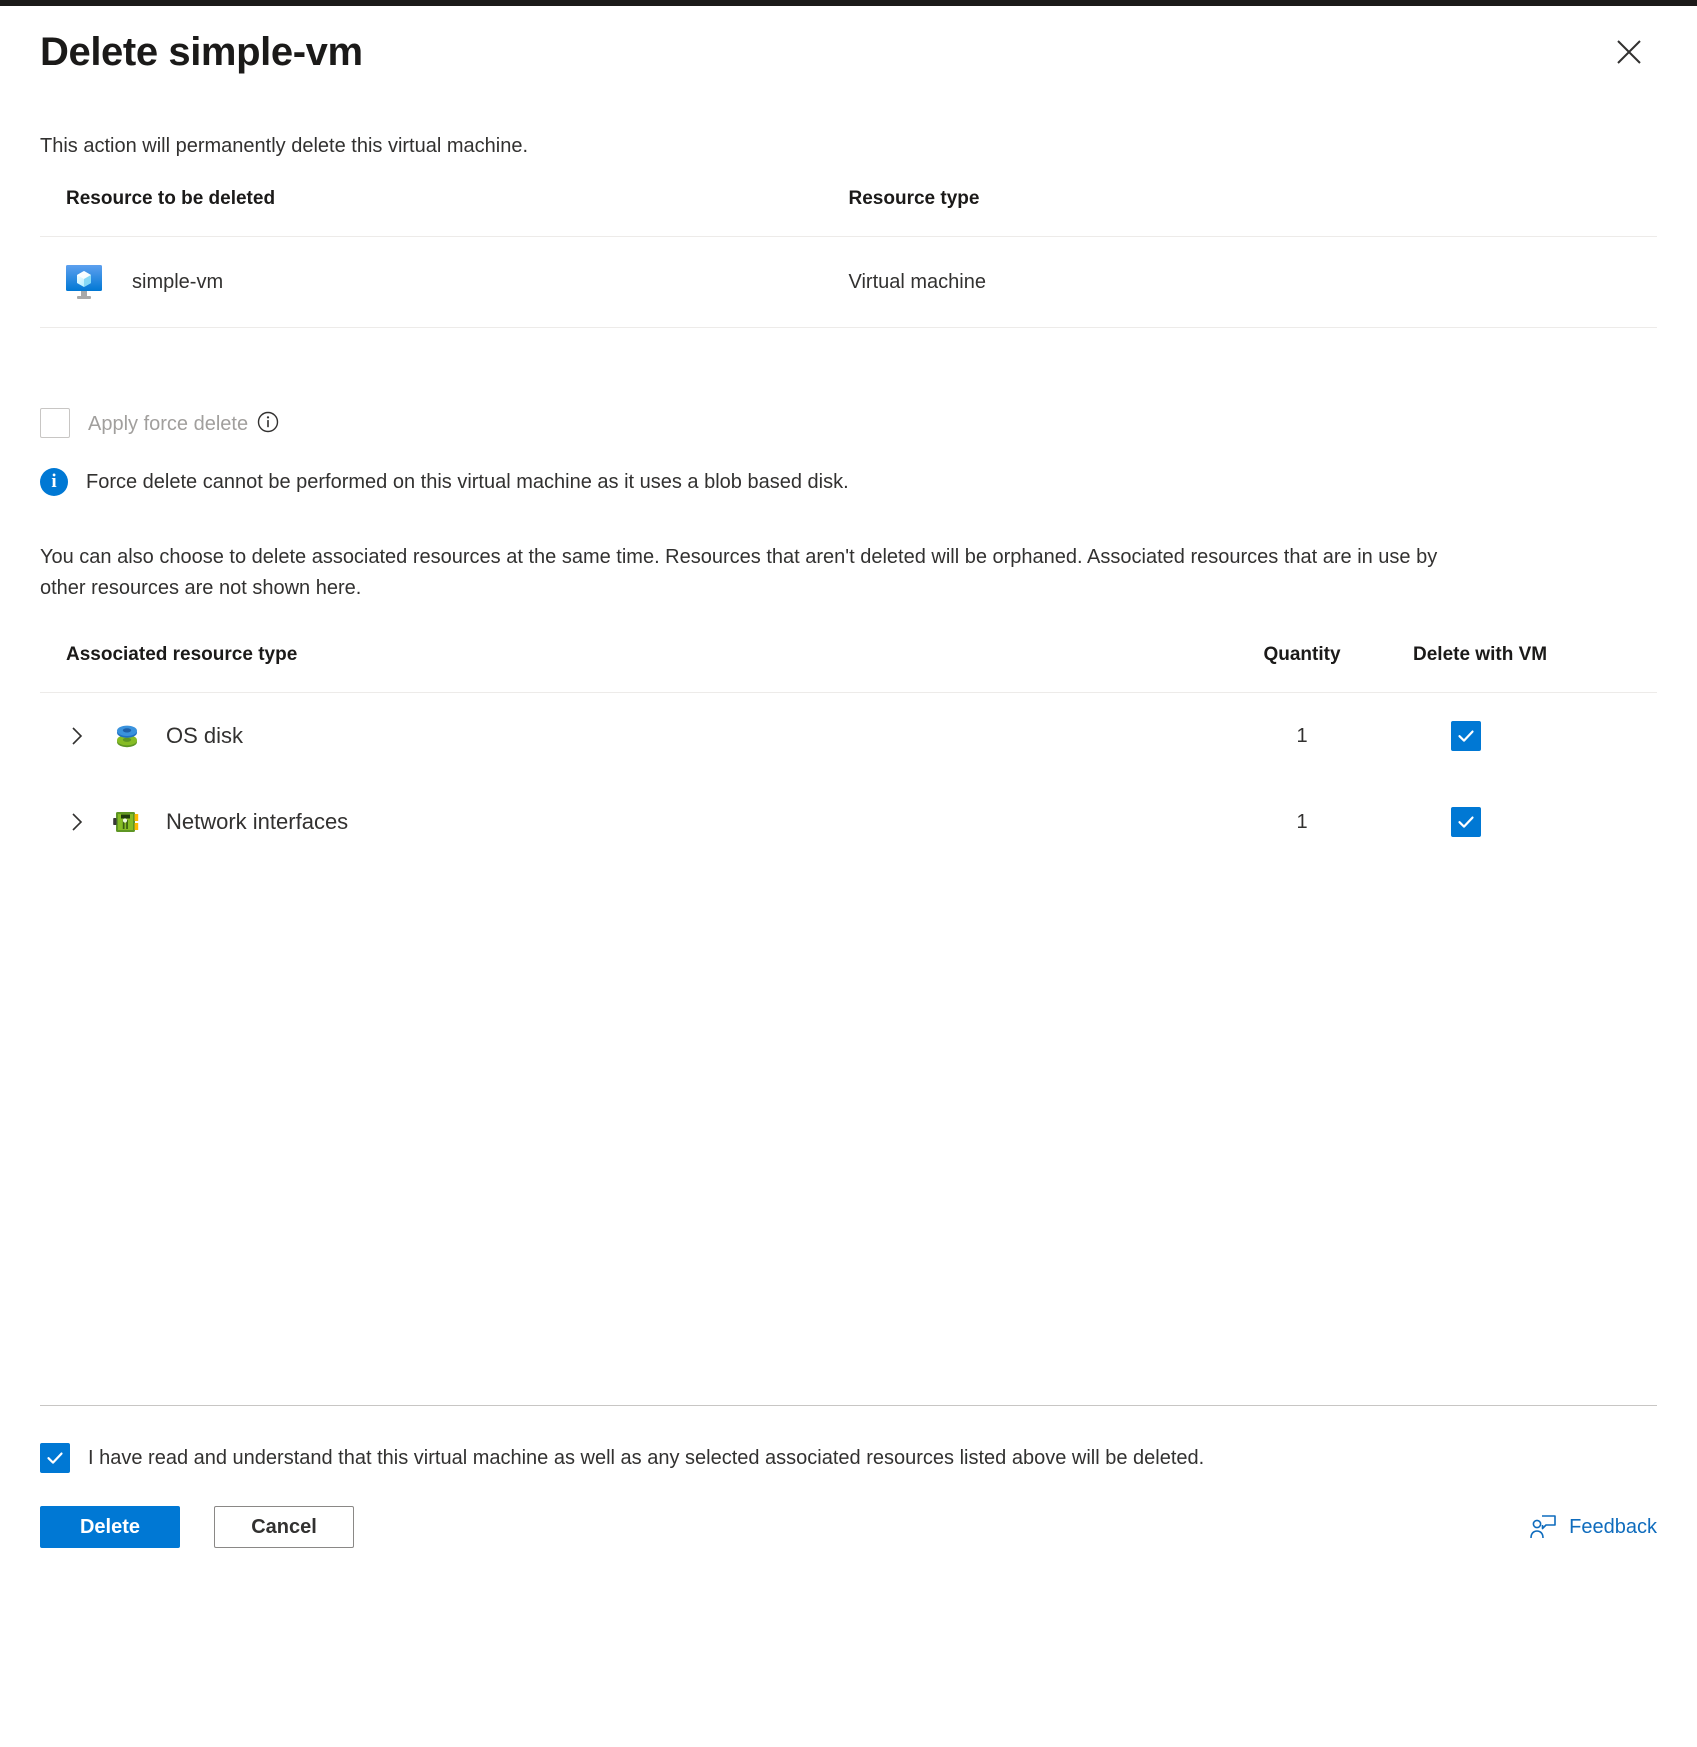 This screenshot has height=1747, width=1697. Describe the element at coordinates (184, 423) in the screenshot. I see `apply-force-delete-label: Apply force delete` at that location.